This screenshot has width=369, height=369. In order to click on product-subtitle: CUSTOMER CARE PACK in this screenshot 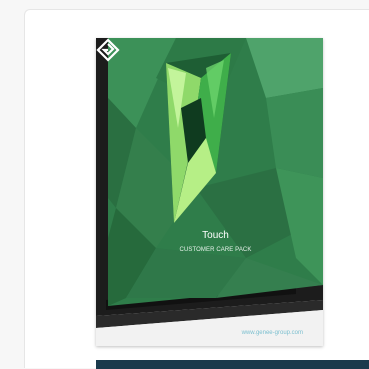, I will do `click(215, 250)`.